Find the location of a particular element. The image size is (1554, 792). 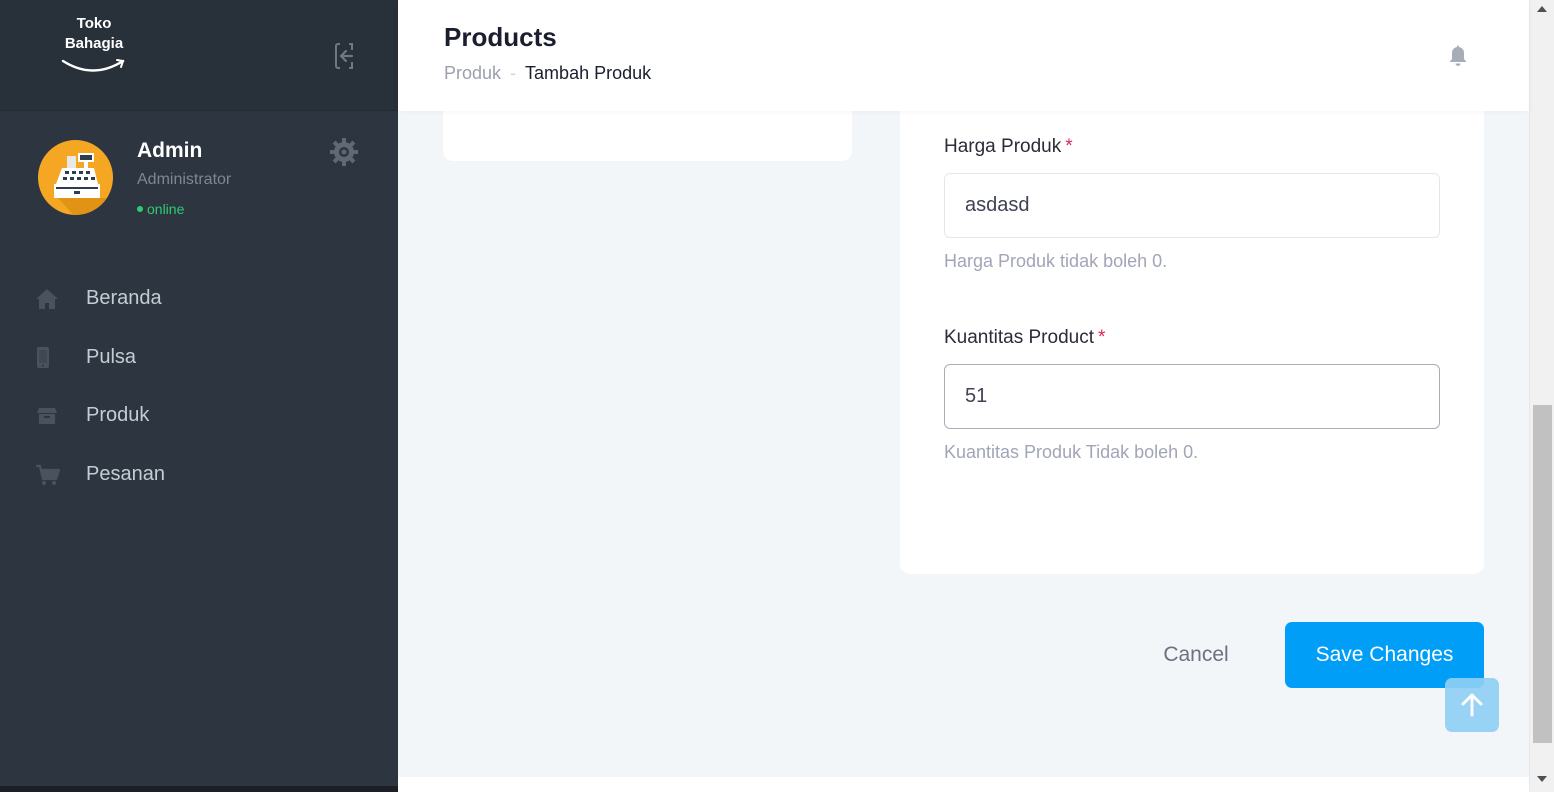

box-icon is located at coordinates (47, 416).